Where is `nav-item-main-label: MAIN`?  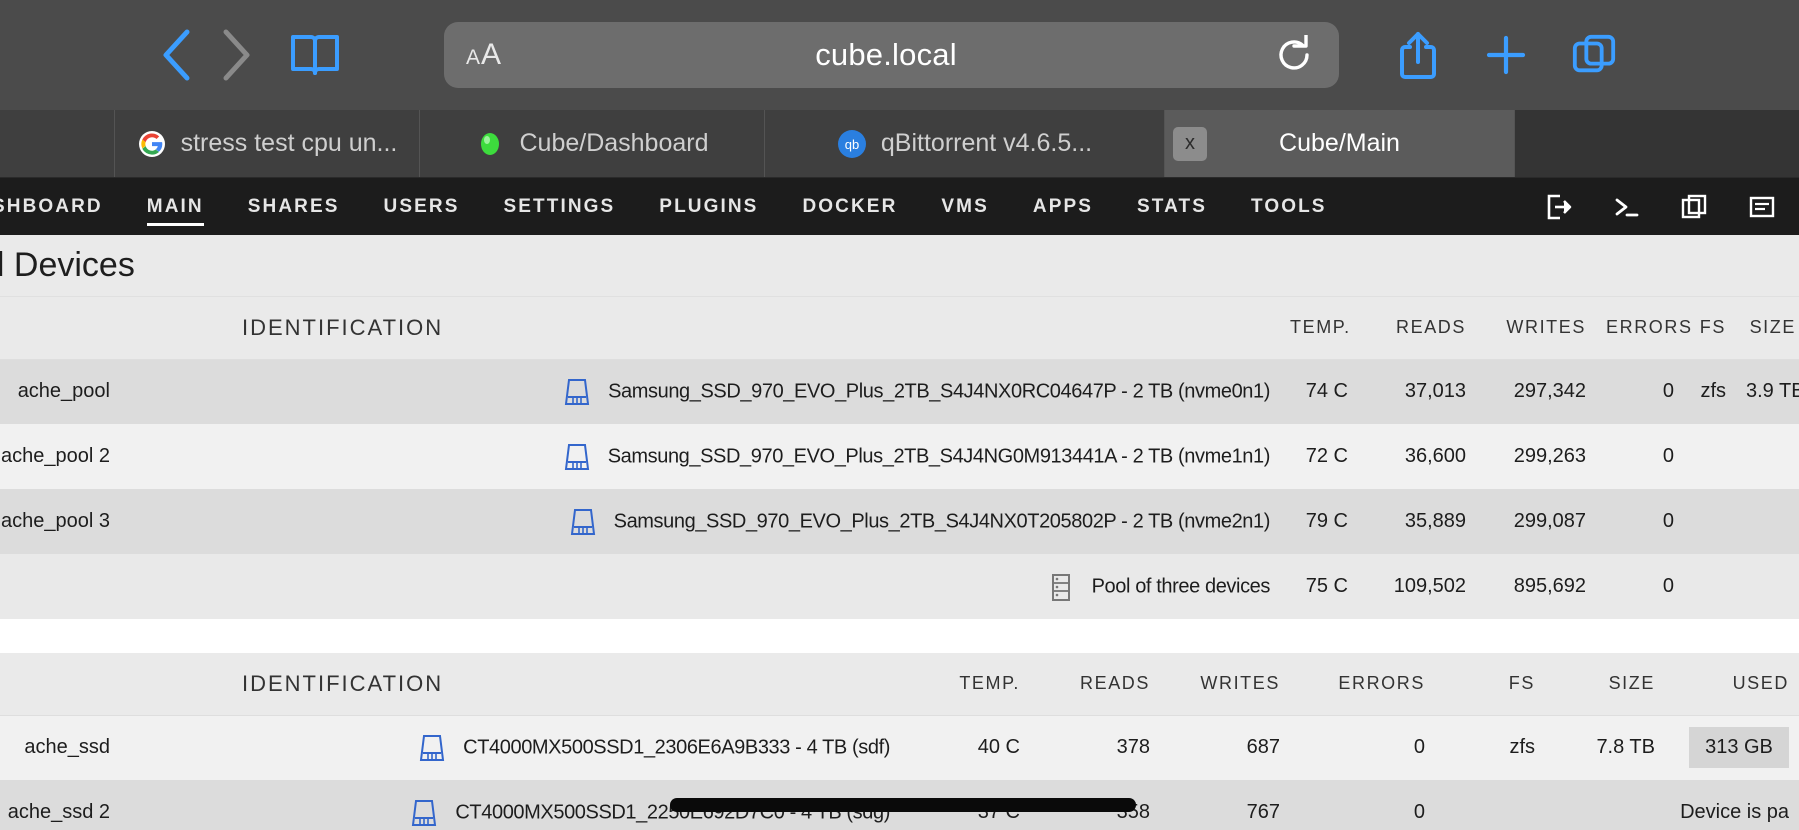 nav-item-main-label: MAIN is located at coordinates (175, 206).